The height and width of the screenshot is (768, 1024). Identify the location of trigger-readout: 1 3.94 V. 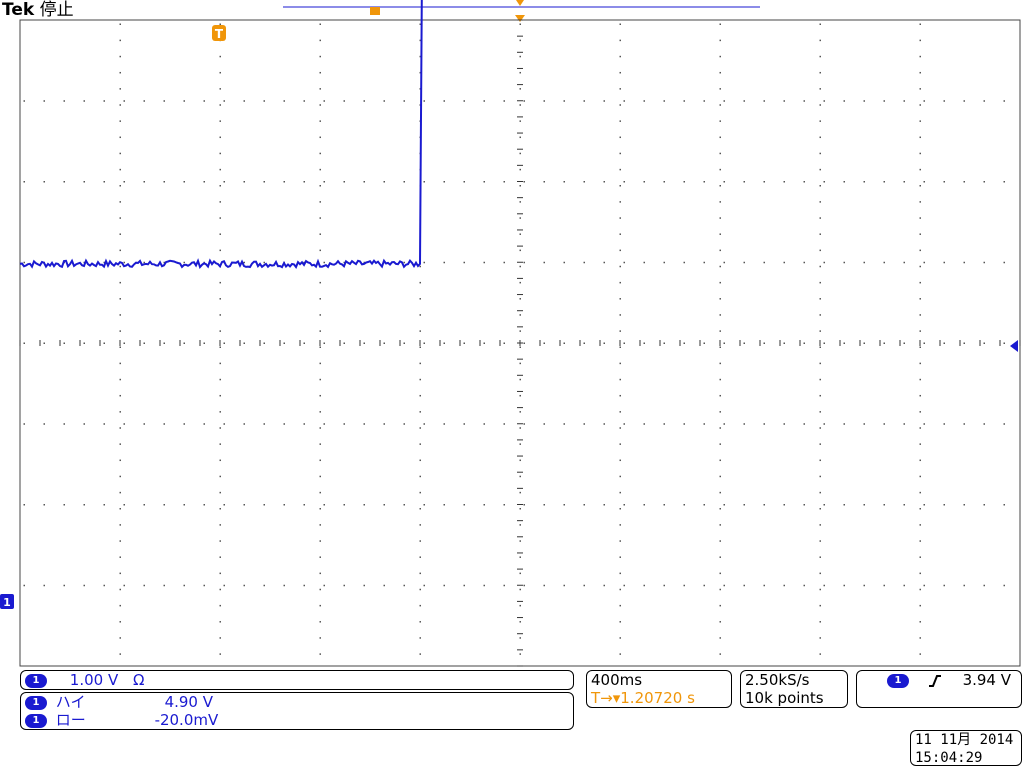
(939, 689).